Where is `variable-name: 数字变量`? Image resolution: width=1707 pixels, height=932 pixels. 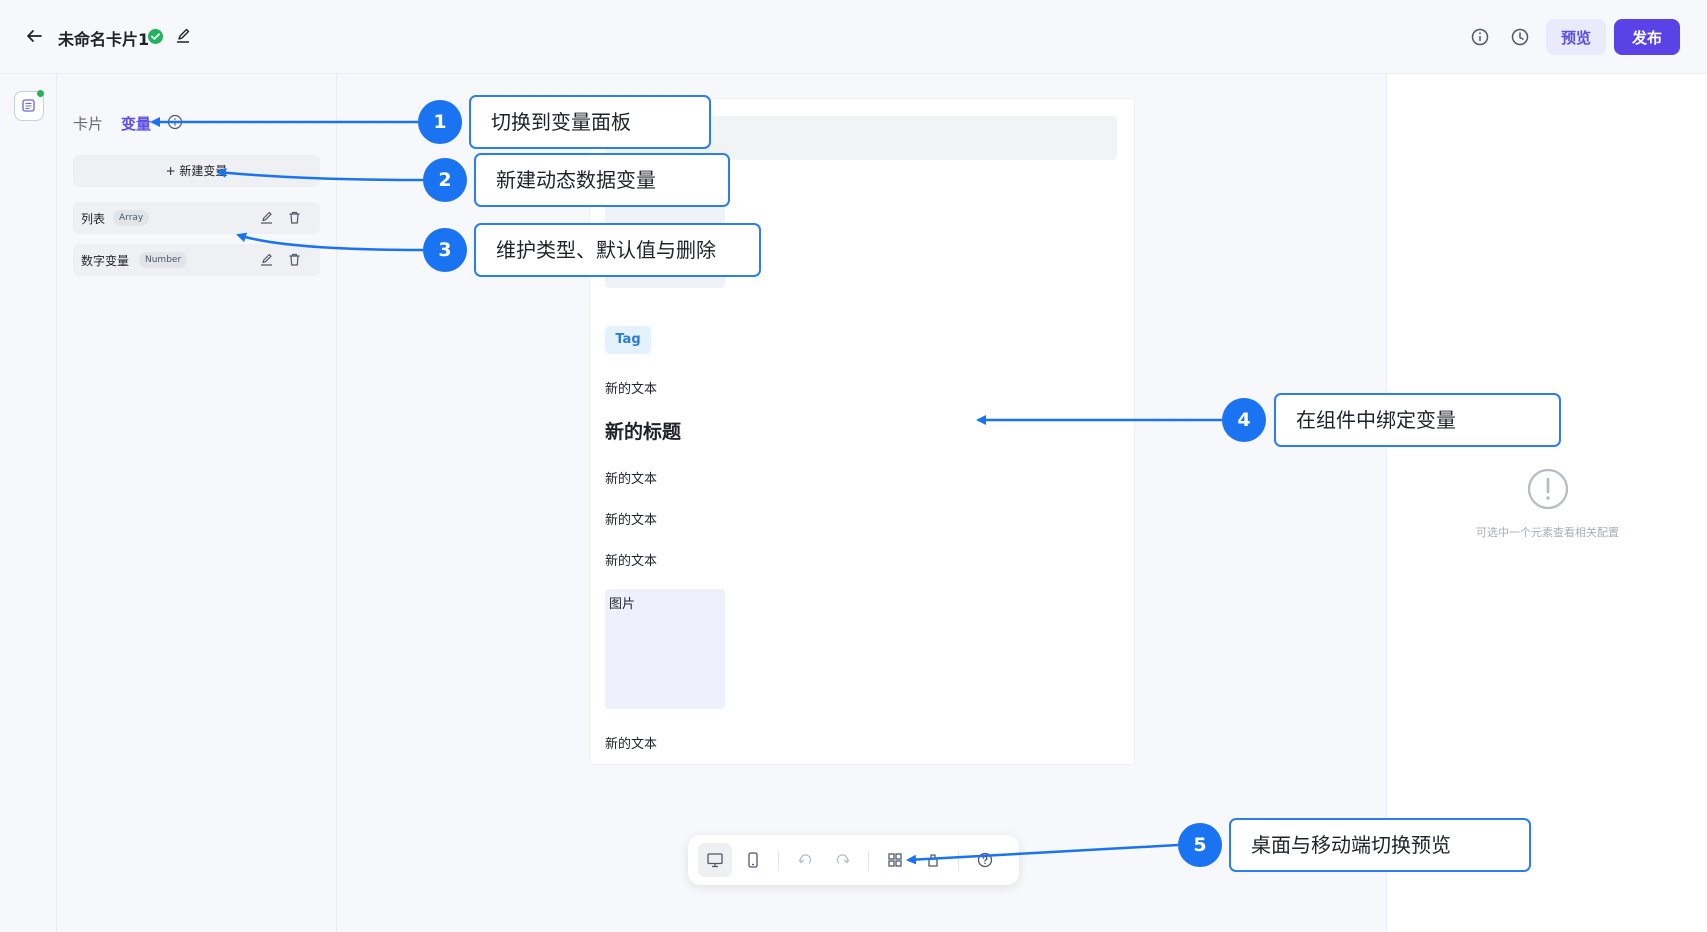 variable-name: 数字变量 is located at coordinates (105, 261).